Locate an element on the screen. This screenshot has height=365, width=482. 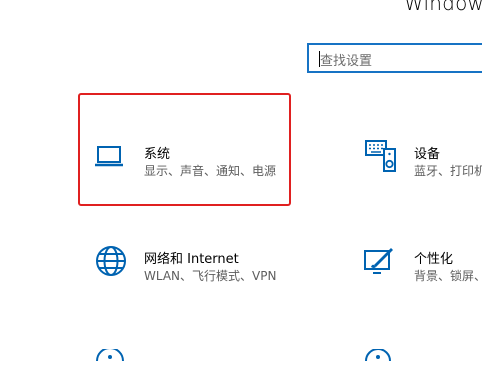
search-input: 查找设置 is located at coordinates (346, 59).